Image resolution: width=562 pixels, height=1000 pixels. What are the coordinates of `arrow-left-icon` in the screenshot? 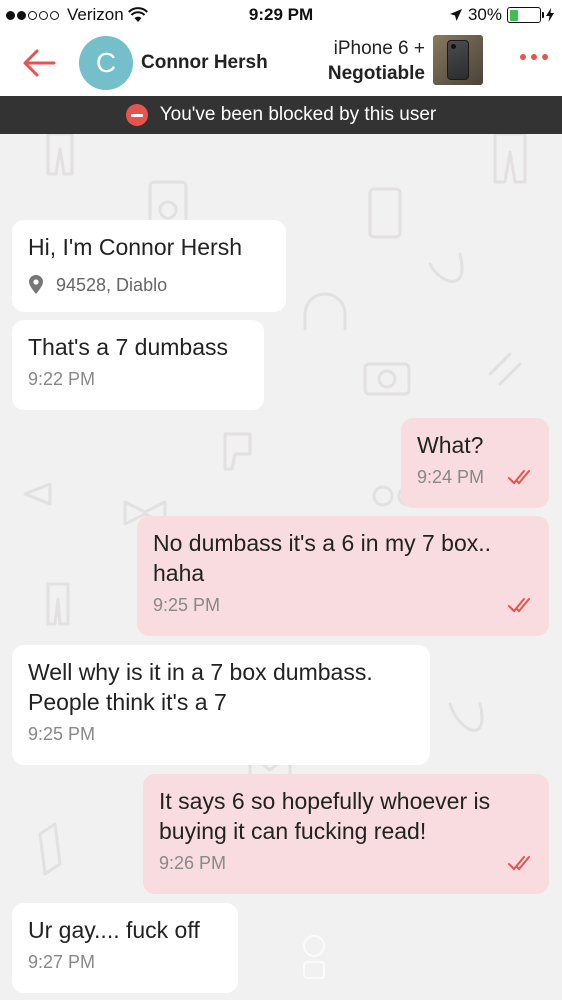 It's located at (39, 63).